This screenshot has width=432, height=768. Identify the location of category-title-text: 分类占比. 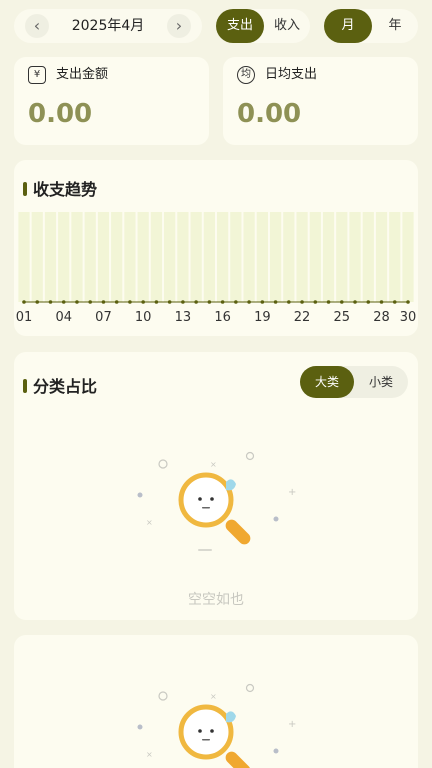
(65, 386).